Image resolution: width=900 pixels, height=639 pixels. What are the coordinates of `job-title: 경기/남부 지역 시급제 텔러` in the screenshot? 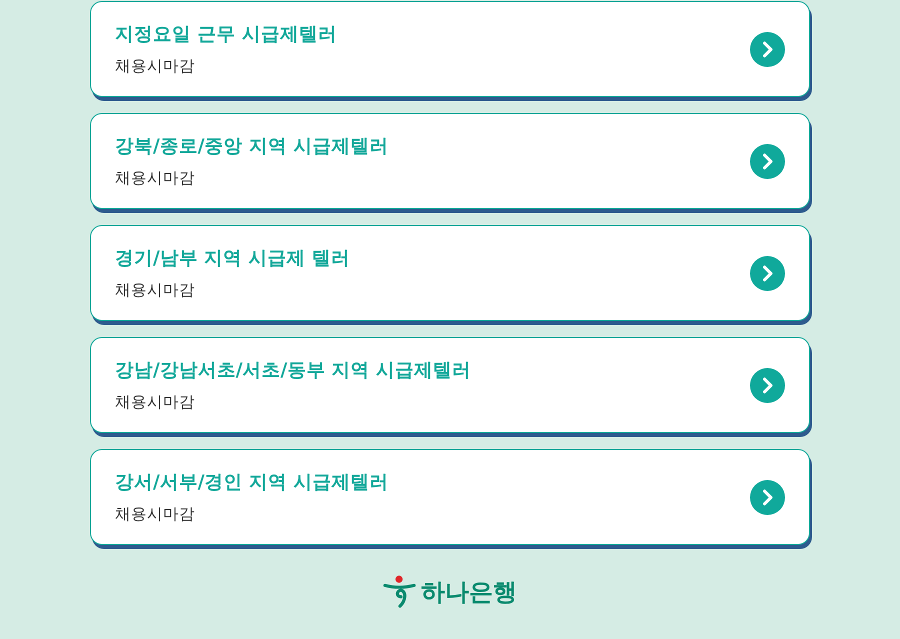 It's located at (232, 258).